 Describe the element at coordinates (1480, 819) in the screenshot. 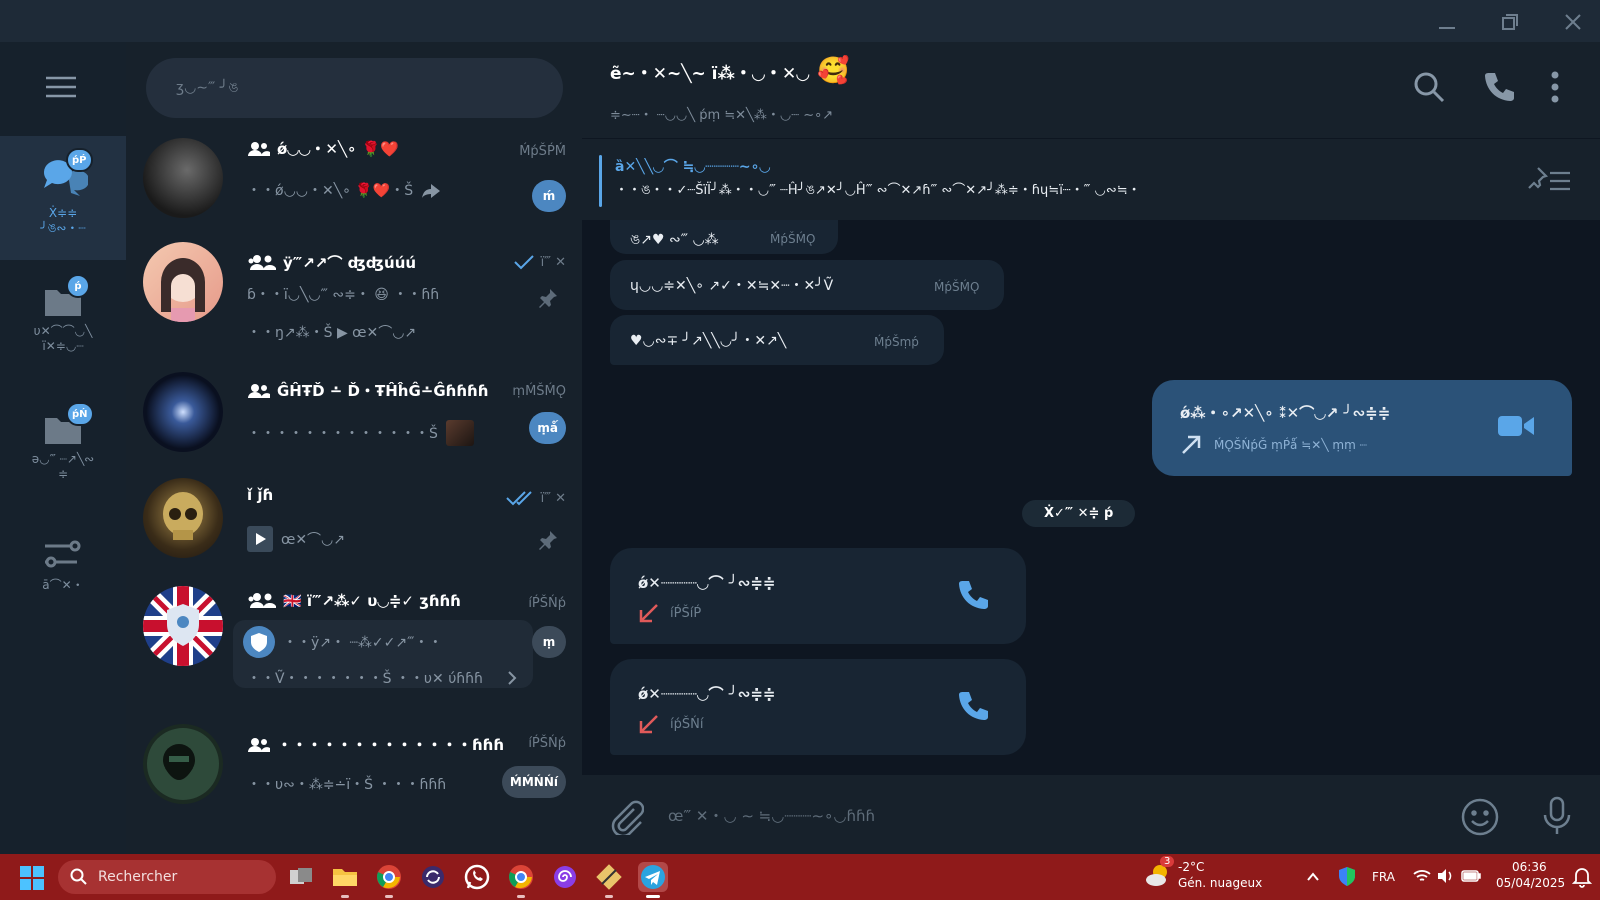

I see `emoji-button` at that location.